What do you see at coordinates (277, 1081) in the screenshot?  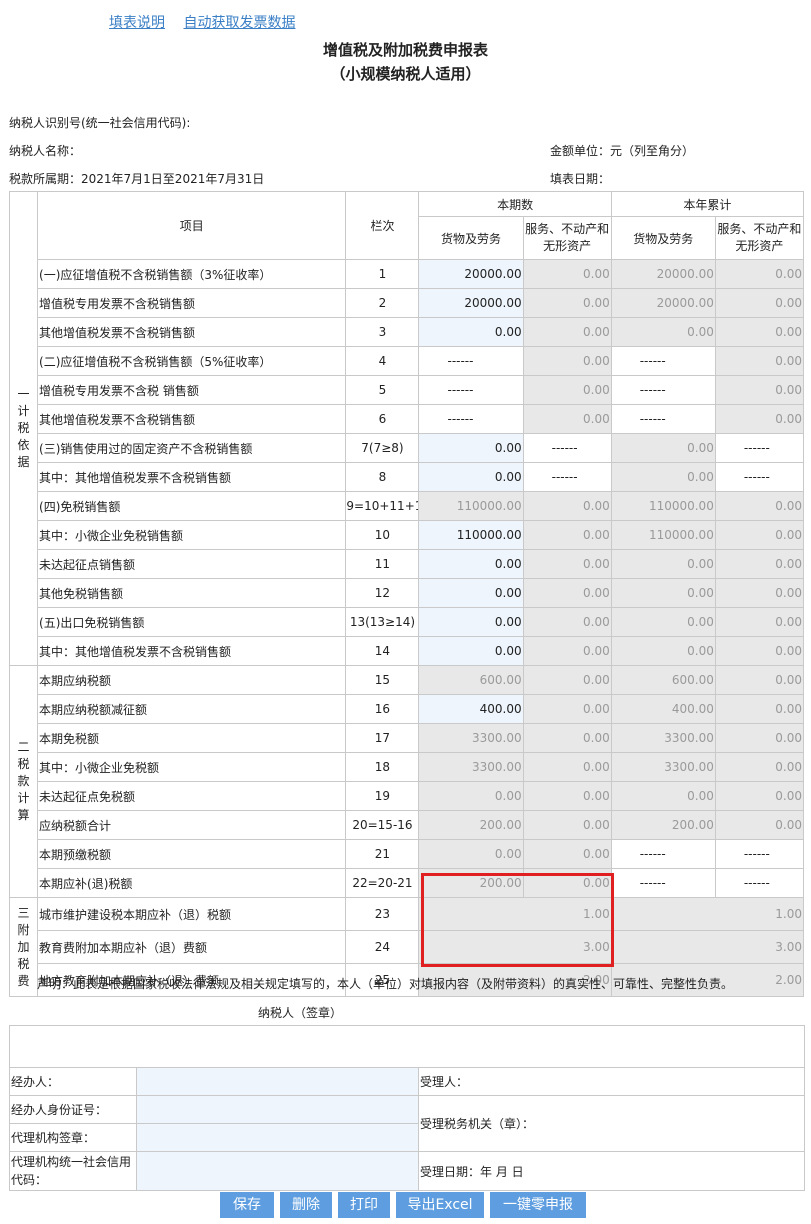 I see `handler-input` at bounding box center [277, 1081].